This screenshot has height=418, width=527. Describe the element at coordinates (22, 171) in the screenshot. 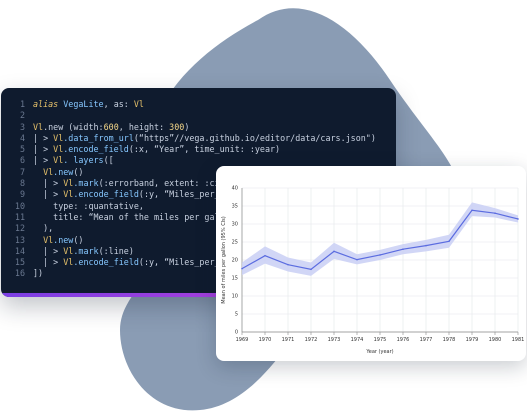

I see `line-number: 7` at that location.